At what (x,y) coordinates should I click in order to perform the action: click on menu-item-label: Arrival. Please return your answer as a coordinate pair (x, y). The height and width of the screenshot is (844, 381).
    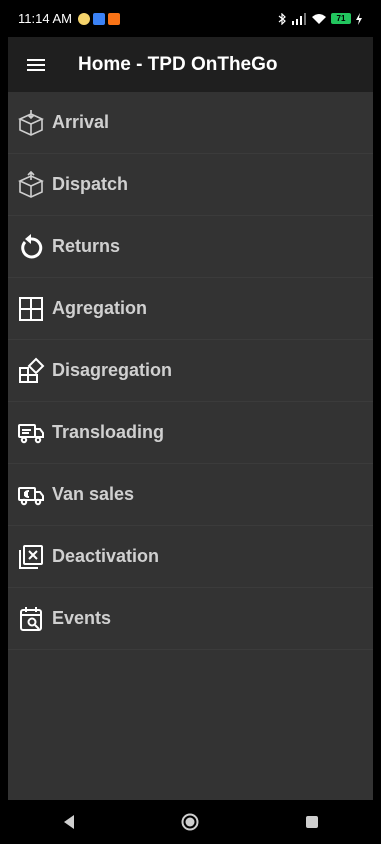
    Looking at the image, I should click on (81, 122).